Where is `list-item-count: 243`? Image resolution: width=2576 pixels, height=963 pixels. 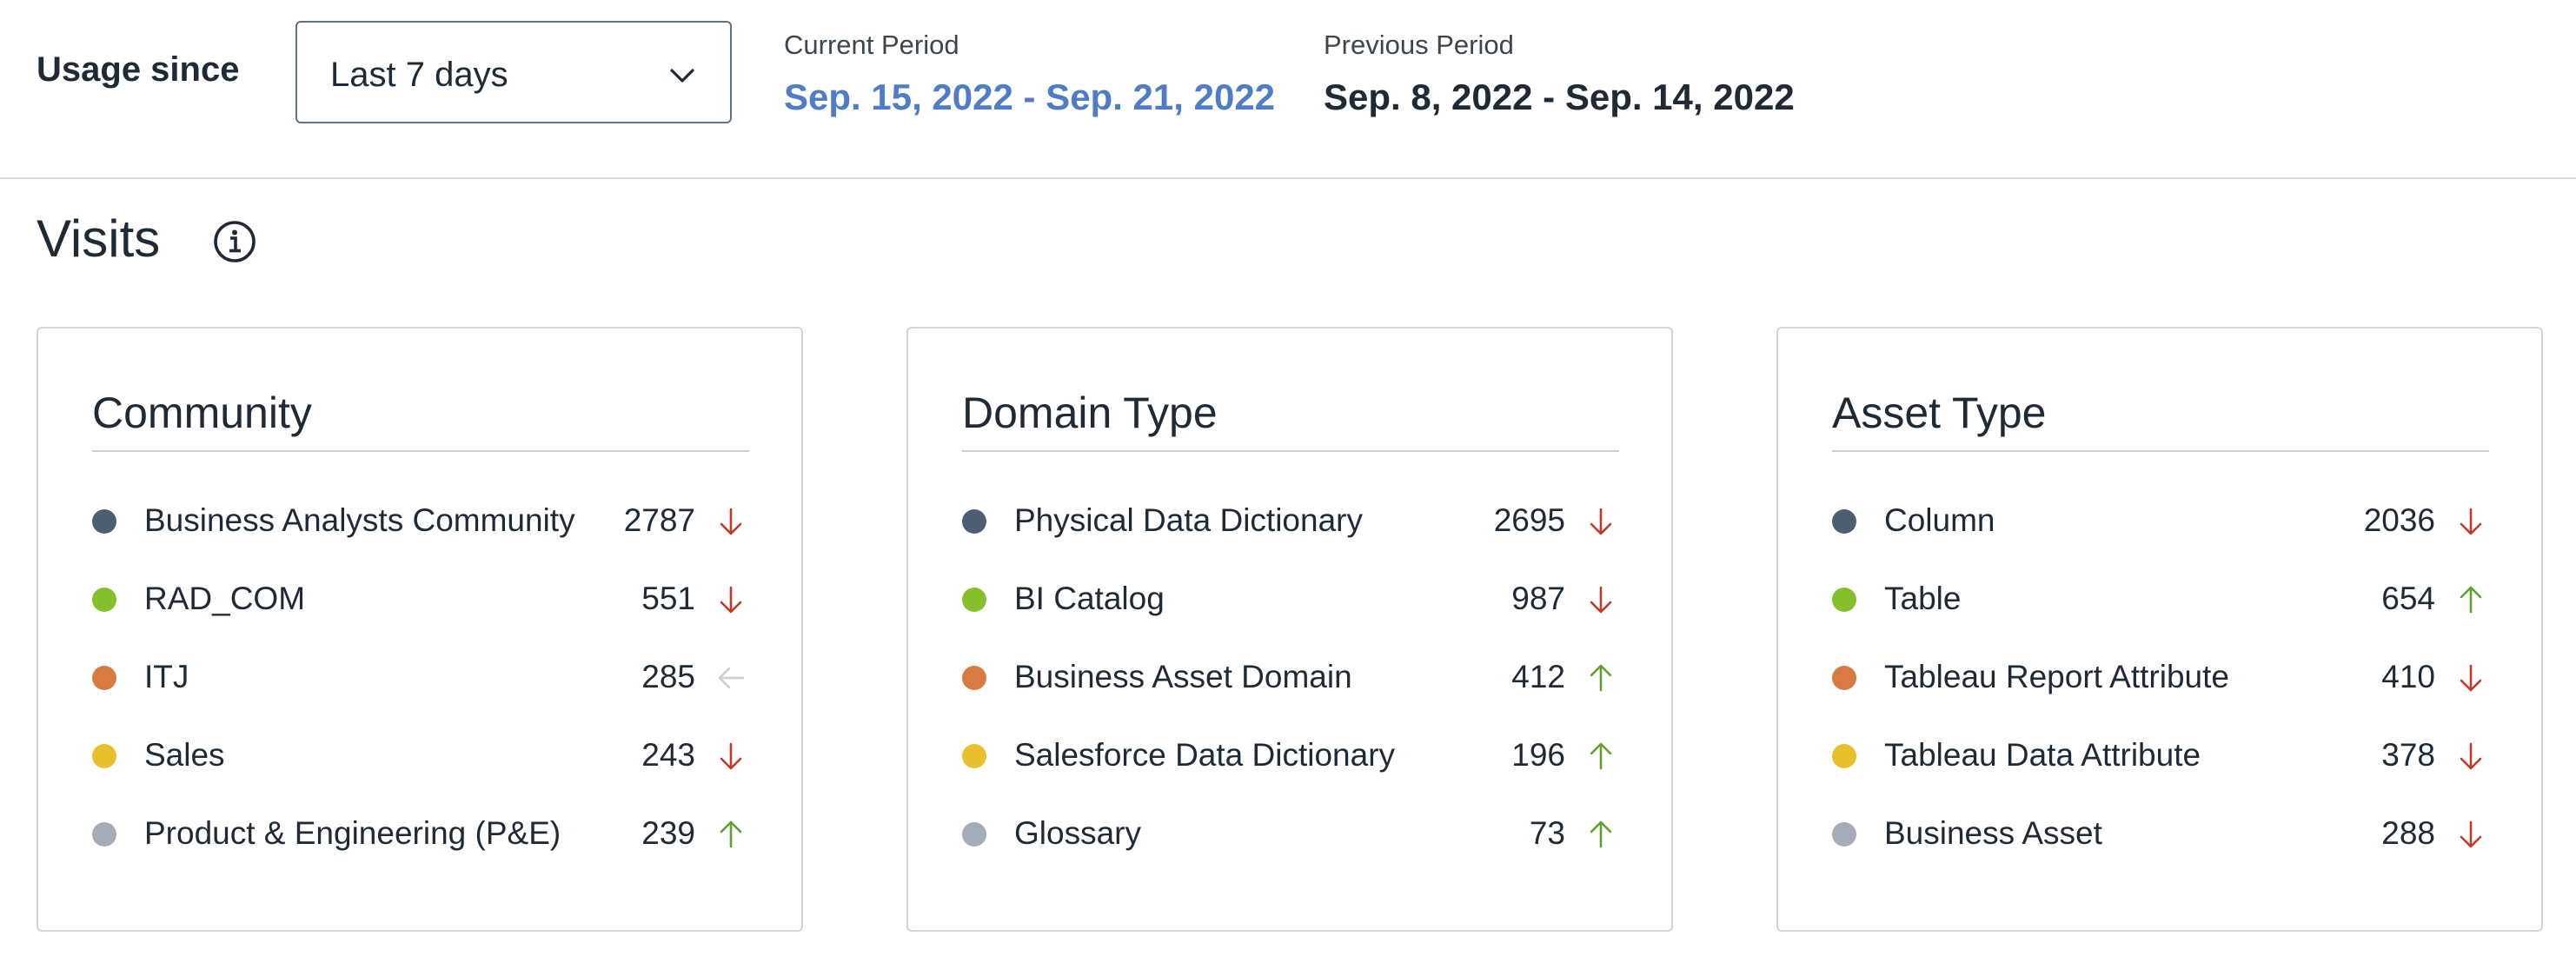 list-item-count: 243 is located at coordinates (668, 755).